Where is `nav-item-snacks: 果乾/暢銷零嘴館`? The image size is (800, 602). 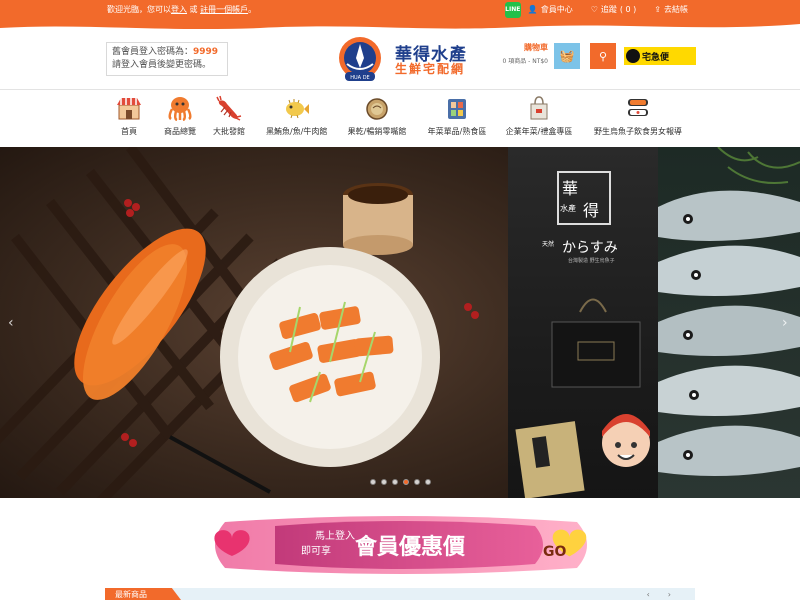
nav-item-snacks: 果乾/暢銷零嘴館 is located at coordinates (377, 116).